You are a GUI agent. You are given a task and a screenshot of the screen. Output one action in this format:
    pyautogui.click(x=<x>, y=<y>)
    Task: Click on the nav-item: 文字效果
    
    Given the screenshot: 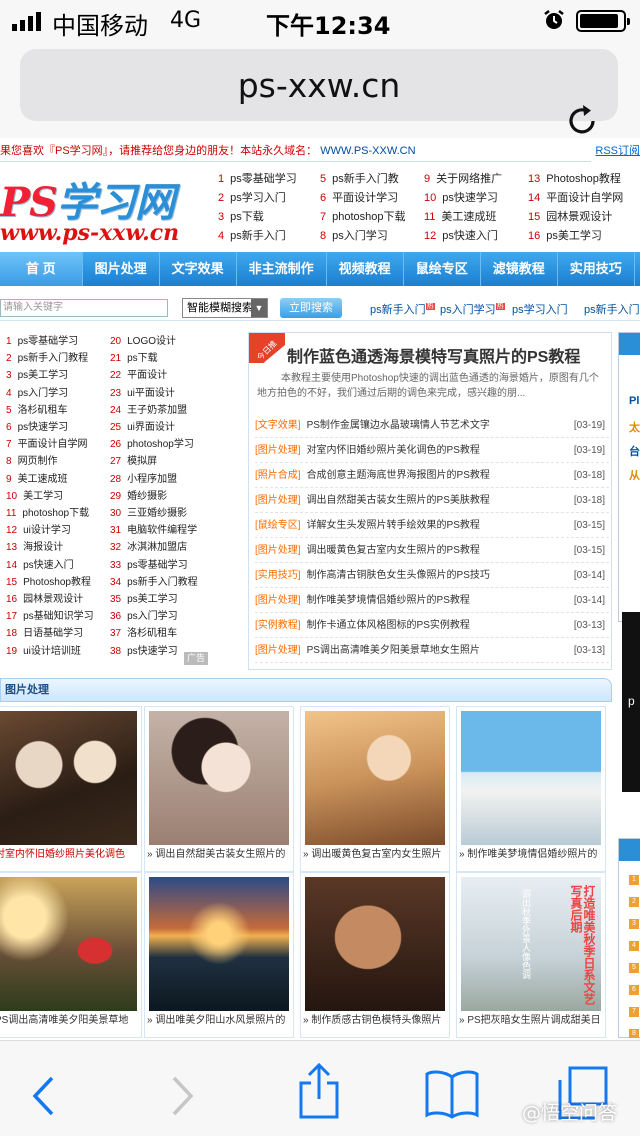 What is the action you would take?
    pyautogui.click(x=198, y=269)
    